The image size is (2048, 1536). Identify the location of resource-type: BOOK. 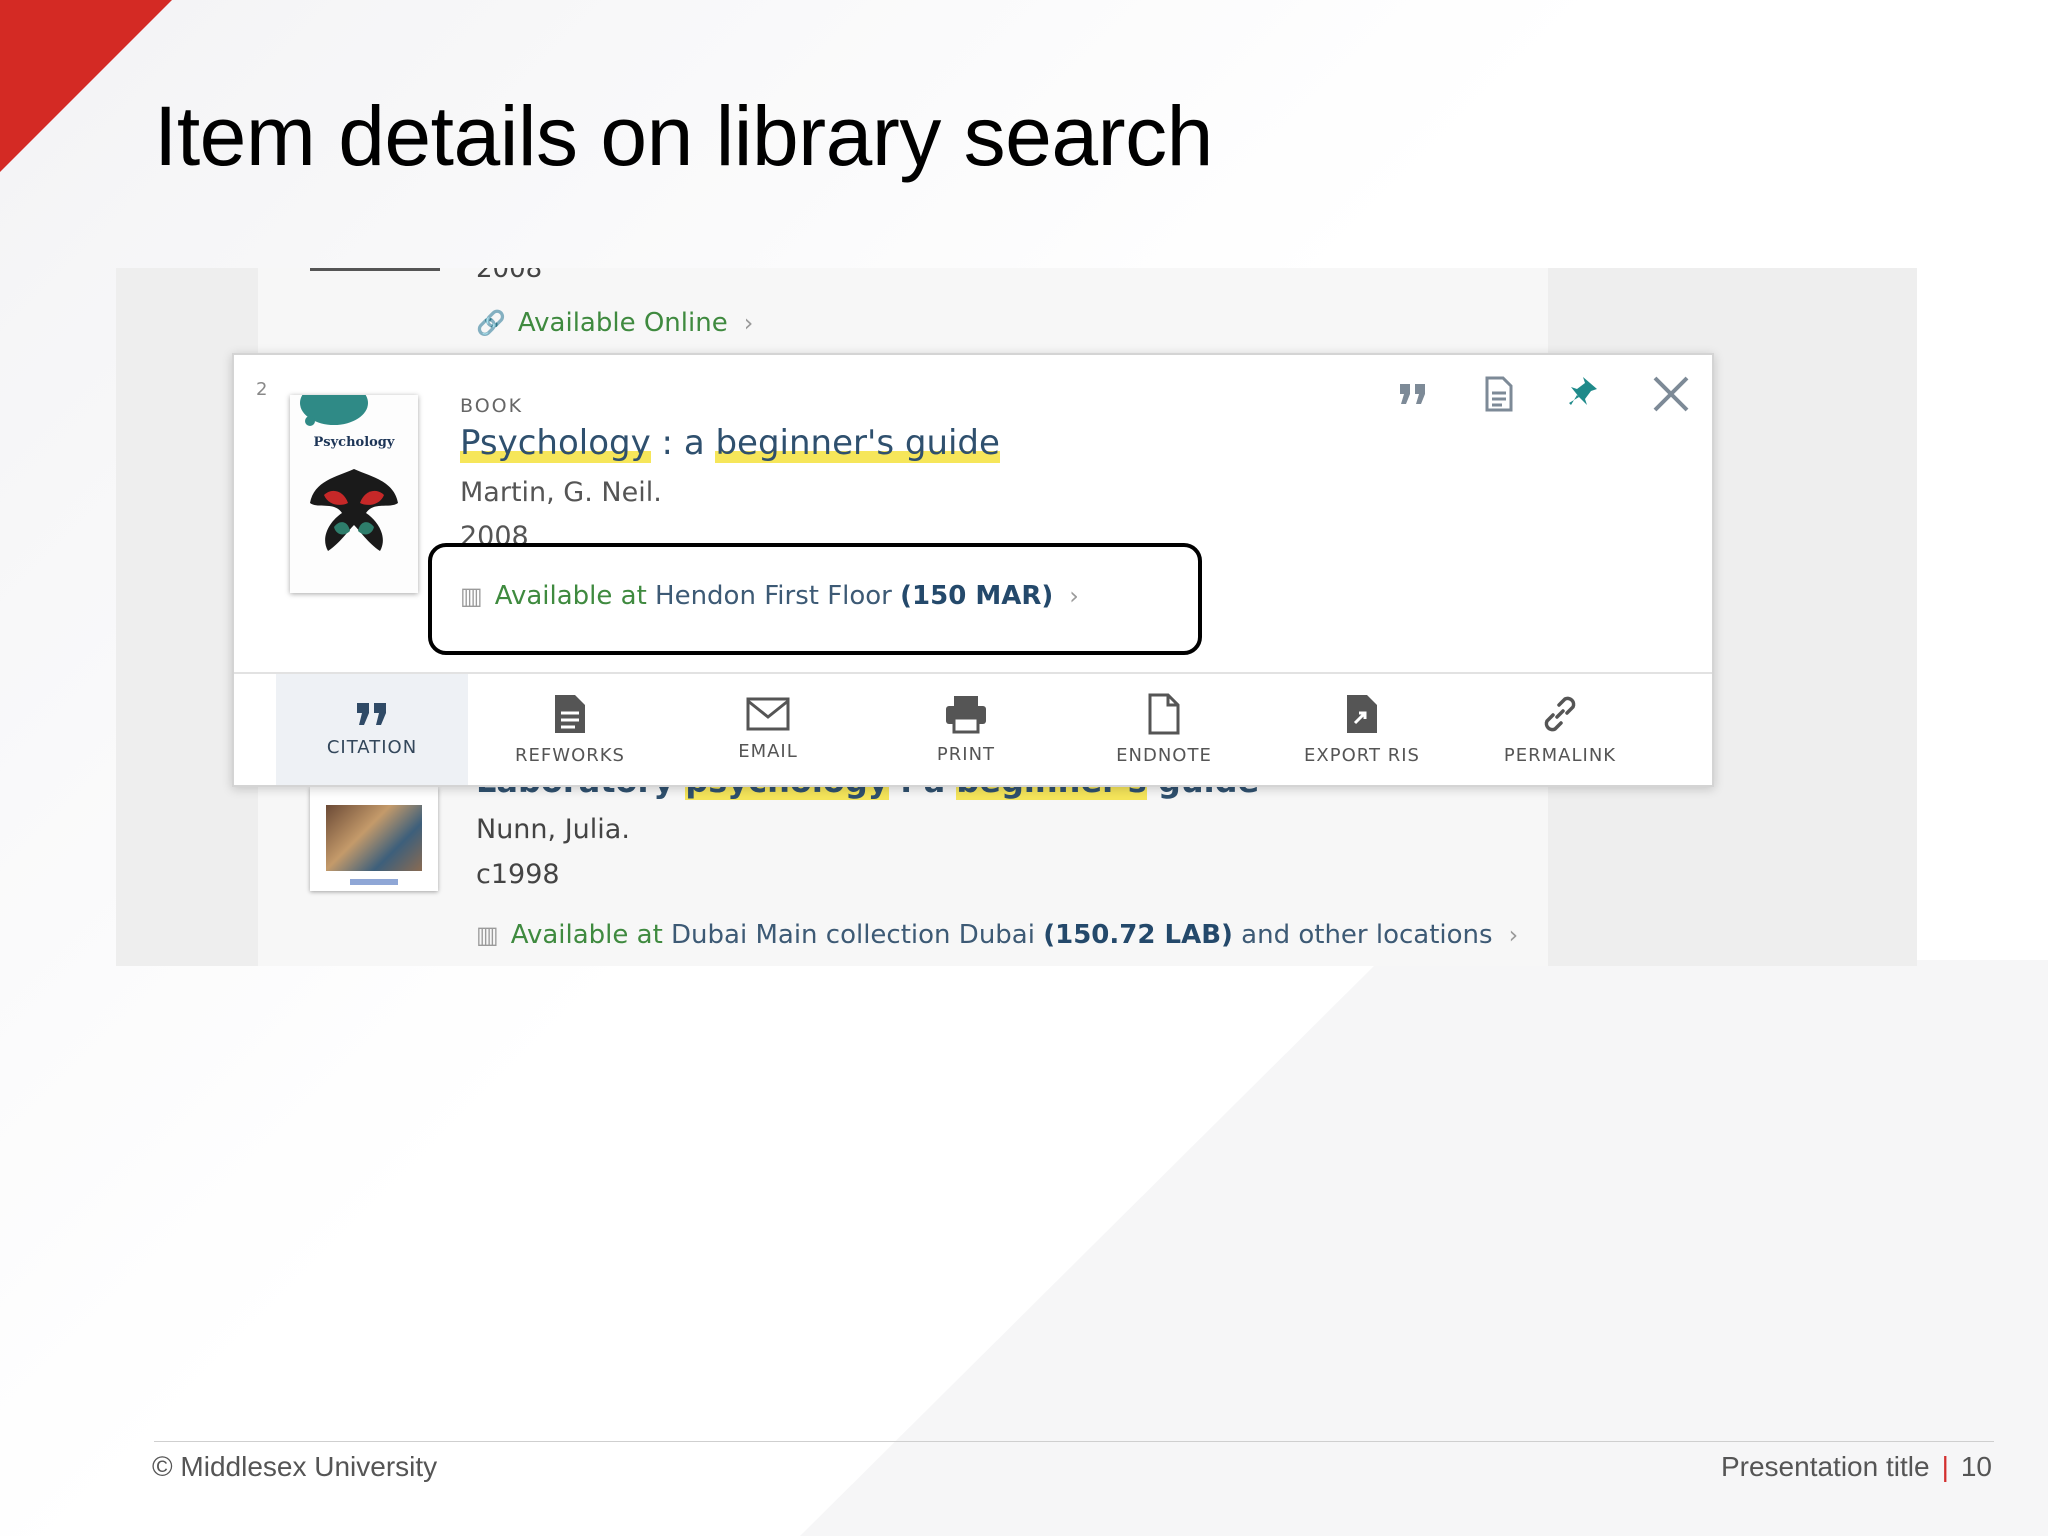
(492, 406).